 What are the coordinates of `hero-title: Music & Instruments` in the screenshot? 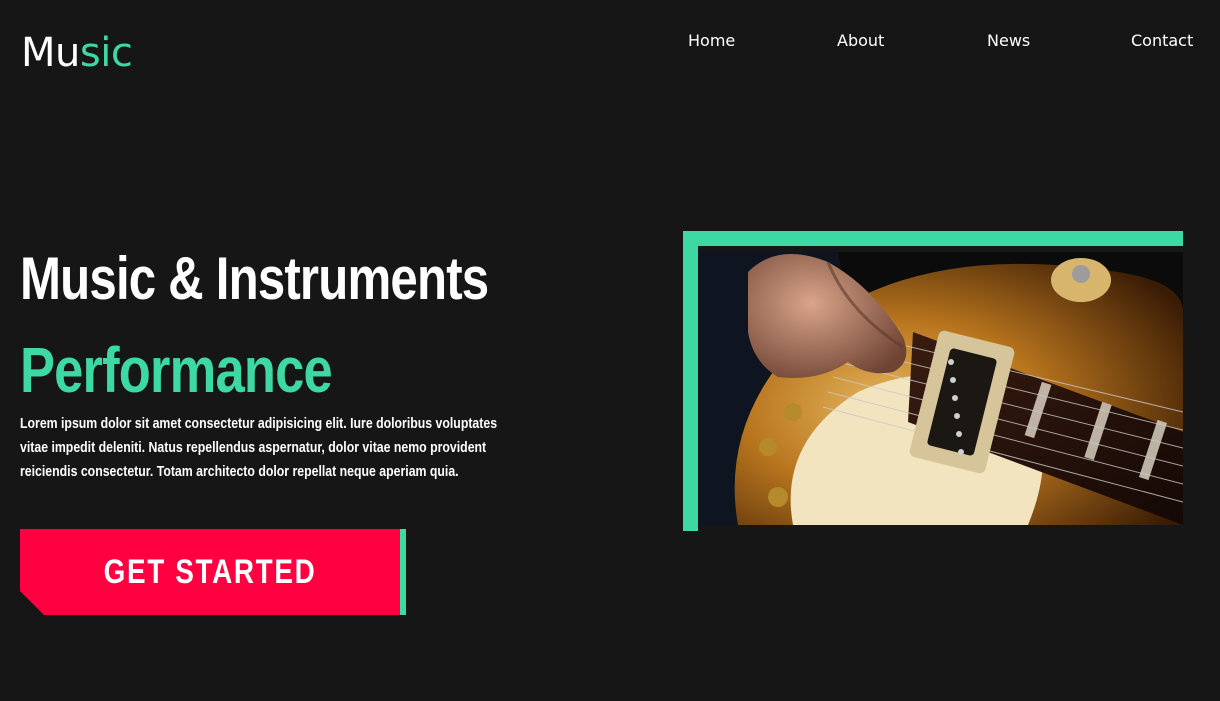 It's located at (254, 278).